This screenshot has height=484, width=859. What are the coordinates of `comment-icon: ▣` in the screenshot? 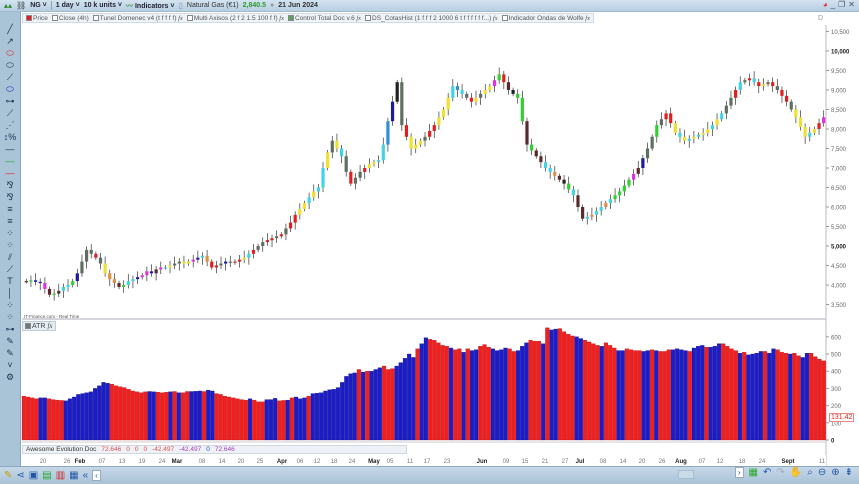 It's located at (33, 475).